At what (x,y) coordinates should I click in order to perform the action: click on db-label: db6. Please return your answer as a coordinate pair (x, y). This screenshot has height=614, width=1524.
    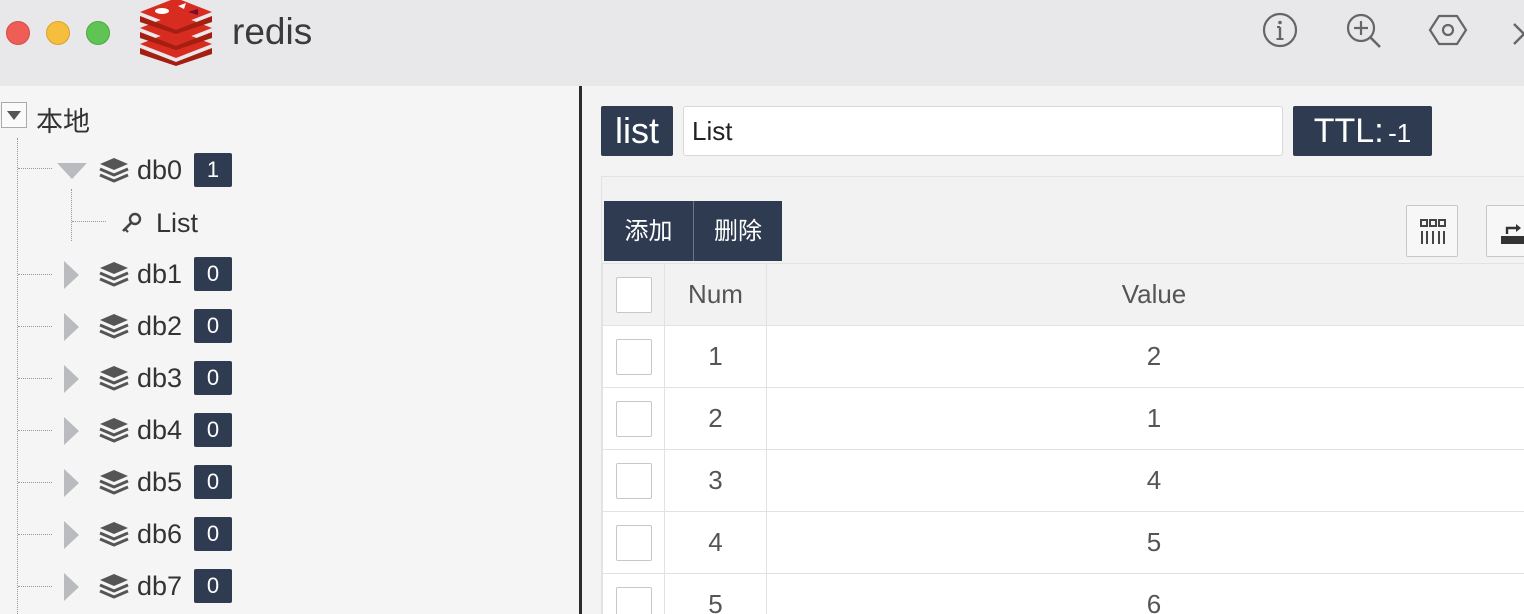
    Looking at the image, I should click on (160, 534).